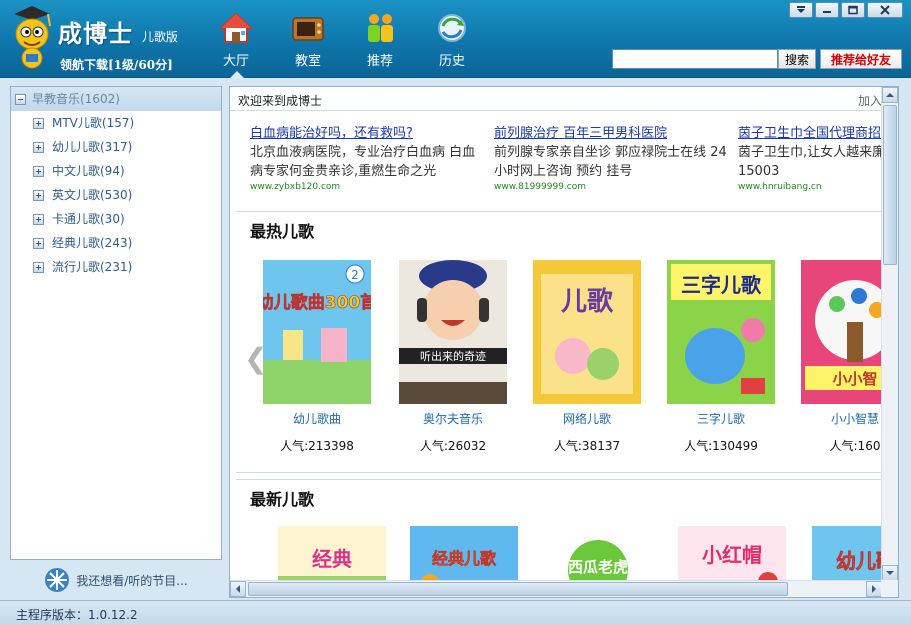 The height and width of the screenshot is (625, 911). I want to click on popularity-count: 人气:130499, so click(721, 446).